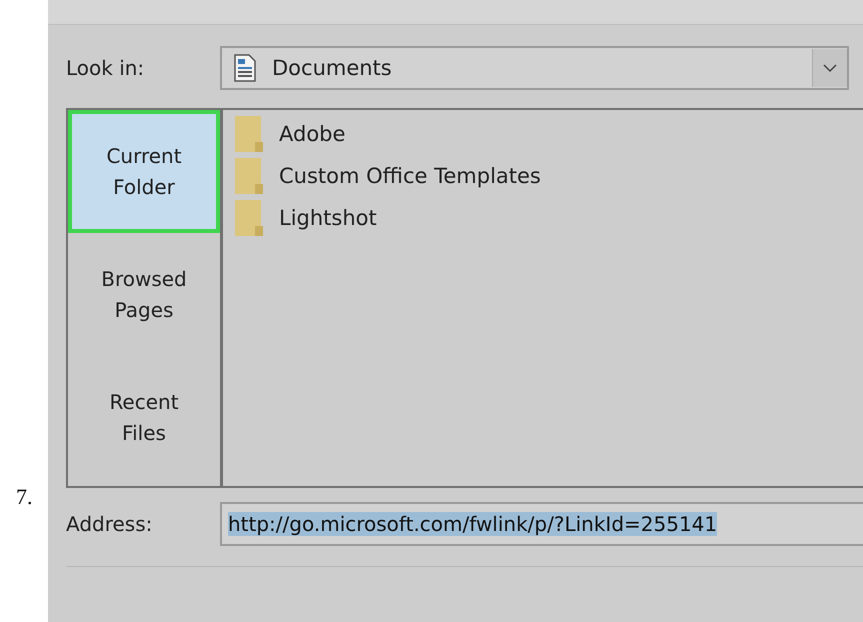  What do you see at coordinates (312, 134) in the screenshot?
I see `folder-name: Adobe` at bounding box center [312, 134].